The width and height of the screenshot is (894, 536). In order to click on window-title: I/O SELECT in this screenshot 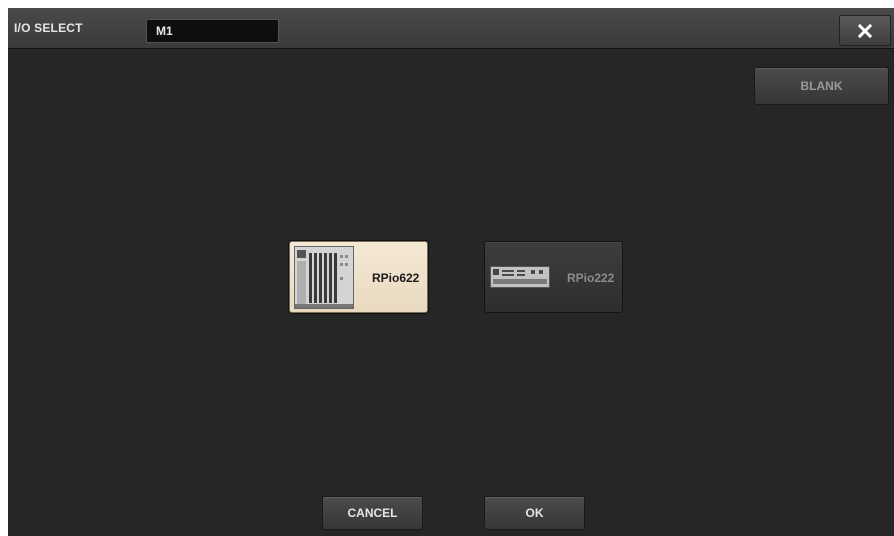, I will do `click(48, 28)`.